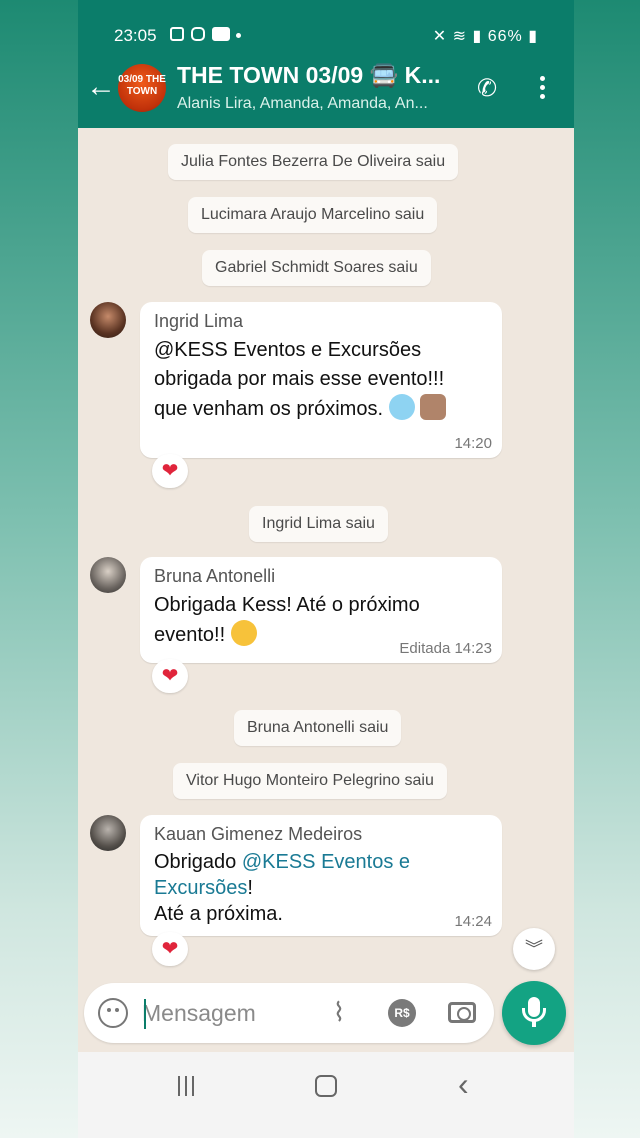 This screenshot has width=640, height=1138. I want to click on mention-link: @KESS Eventos e, so click(326, 862).